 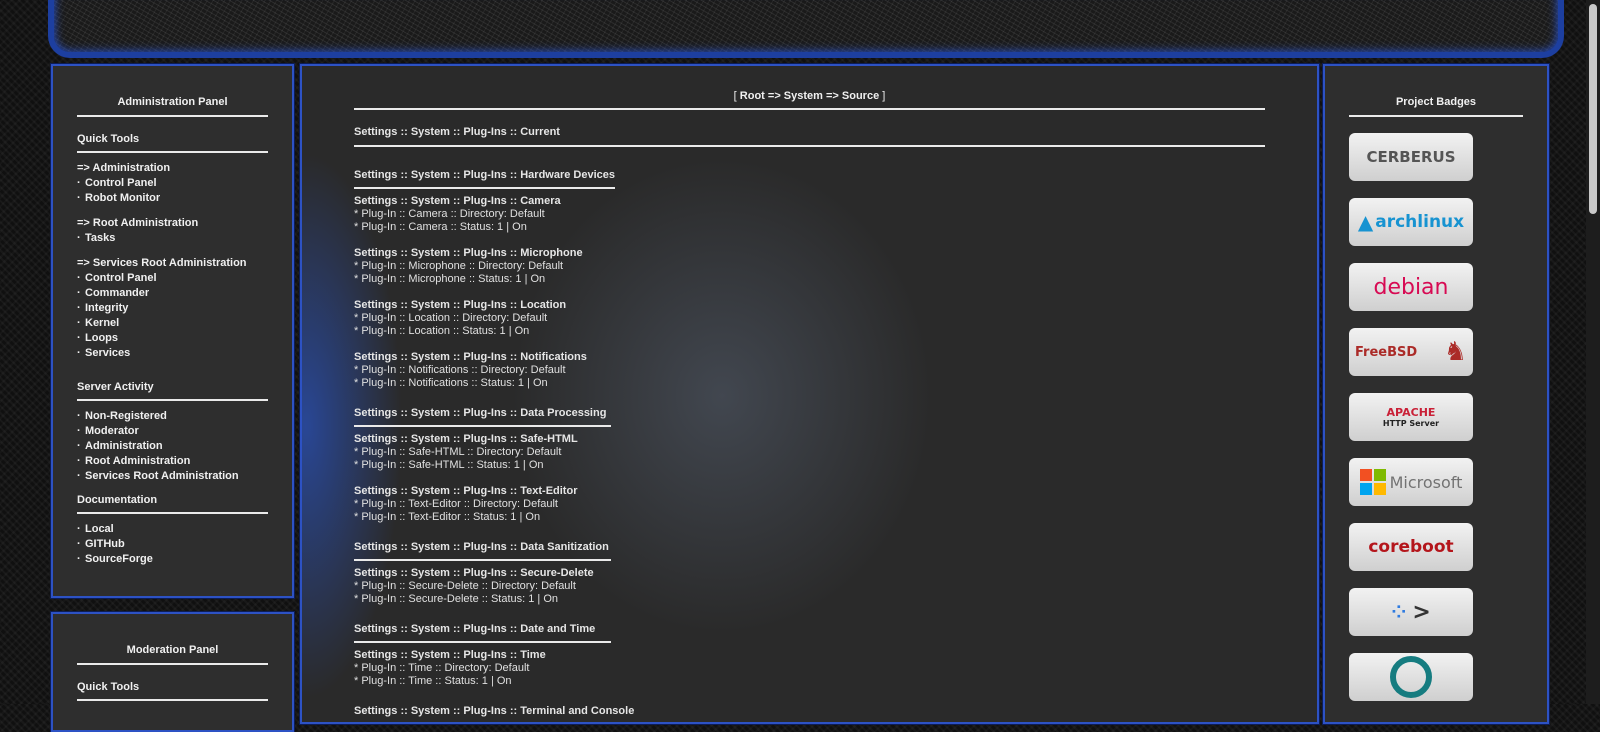 I want to click on apache-badge: APACHE HTTP Server, so click(x=1411, y=417).